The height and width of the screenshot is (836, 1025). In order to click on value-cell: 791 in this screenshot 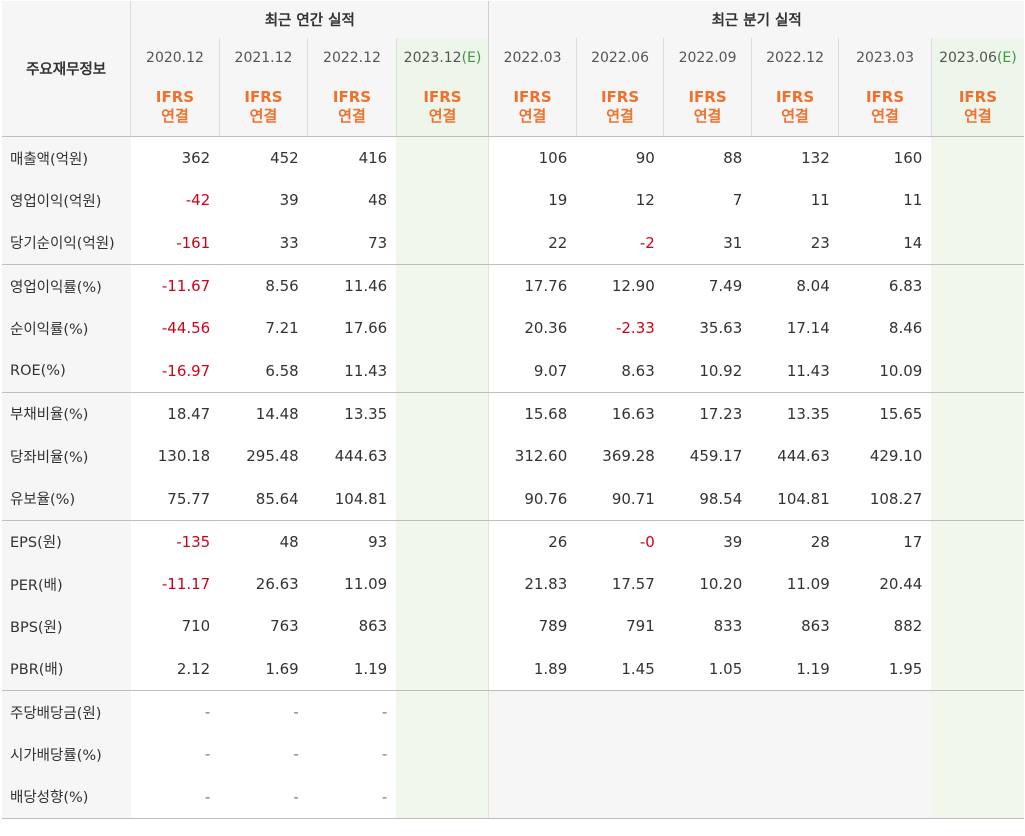, I will do `click(640, 626)`.